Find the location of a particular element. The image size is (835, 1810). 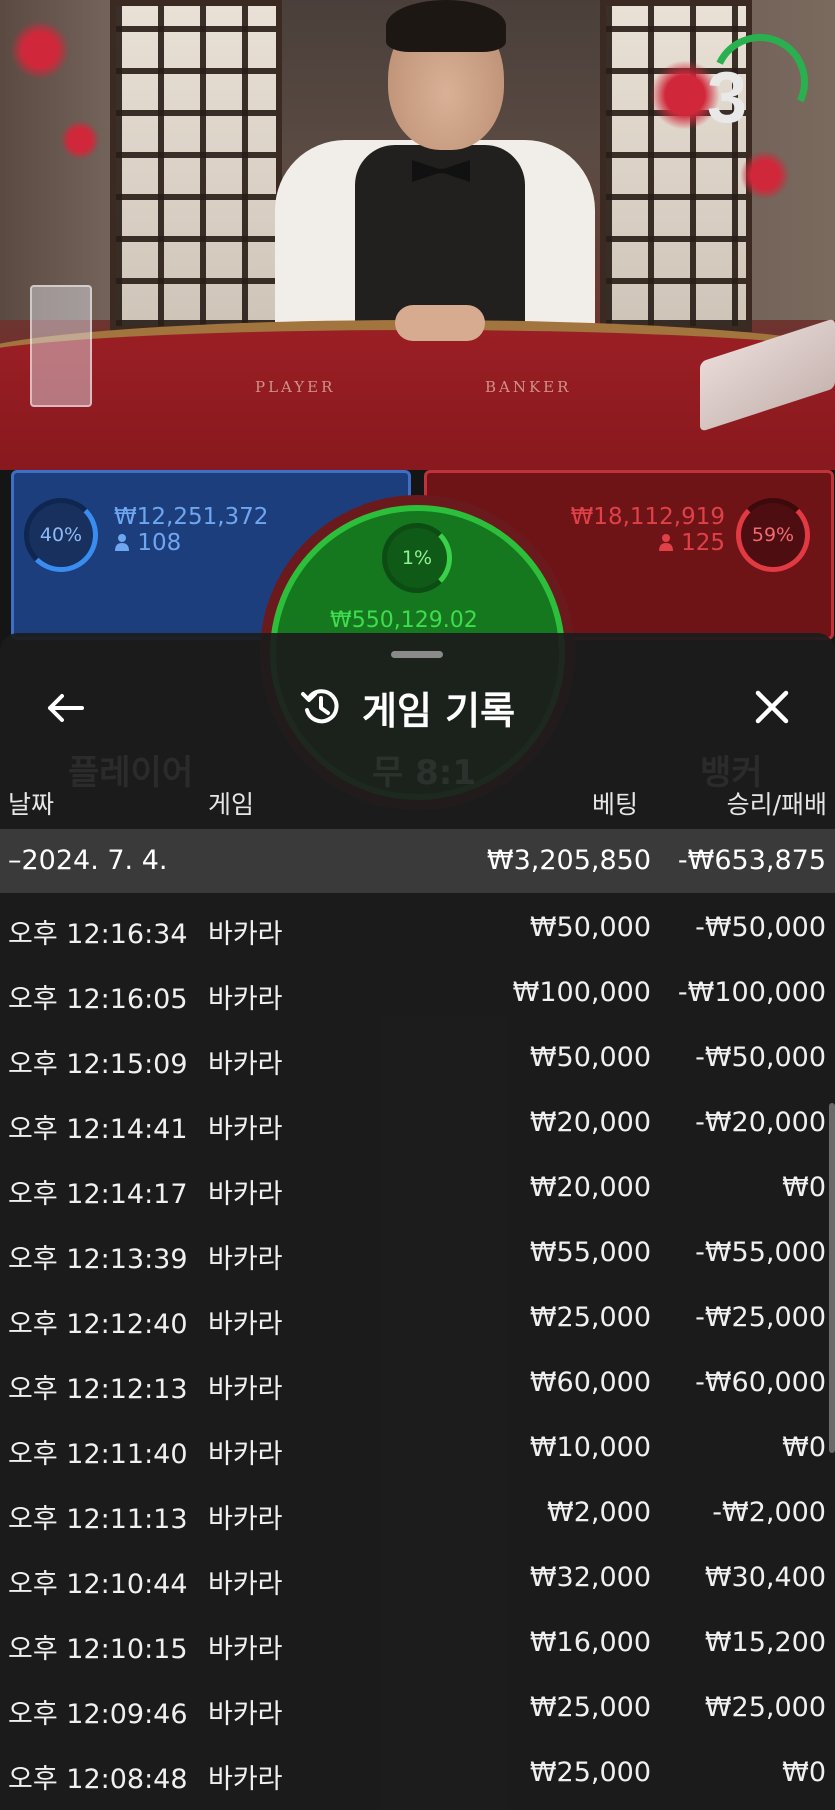

history-row: 오후 12:08:48 바카라 ₩25,000 ₩0 is located at coordinates (417, 1770).